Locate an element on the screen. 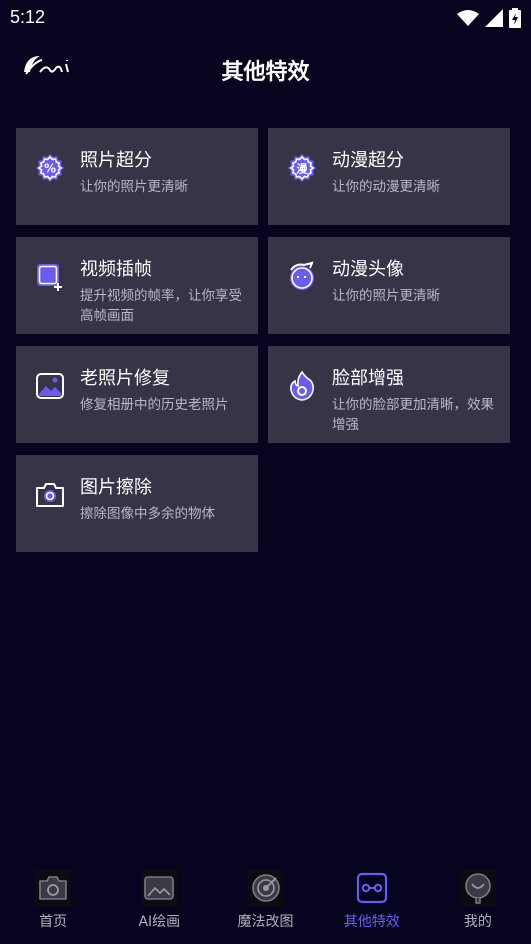 The image size is (531, 944). video-add-icon is located at coordinates (49, 277).